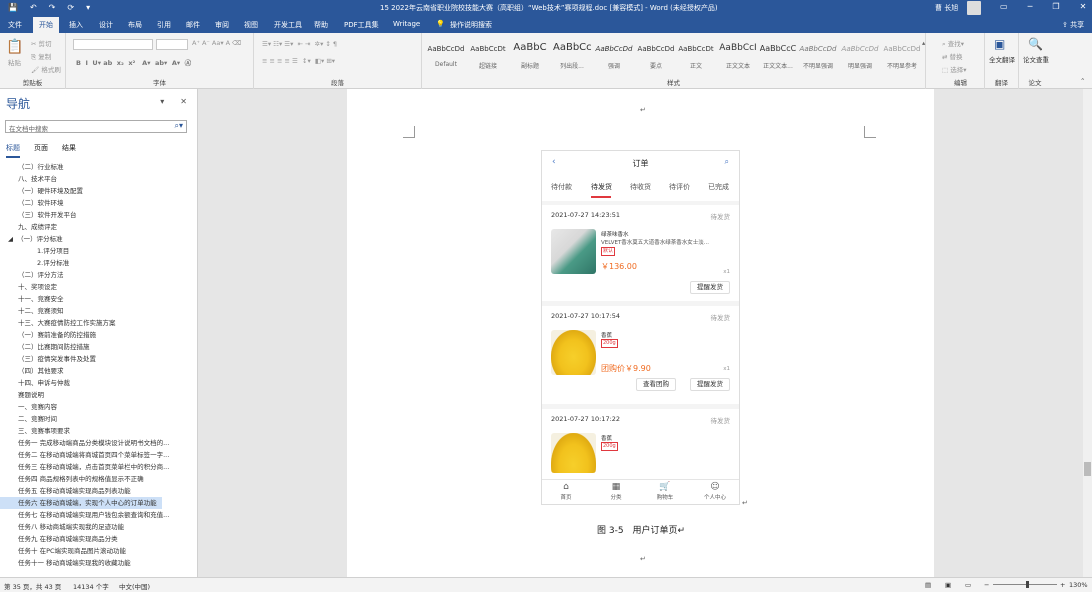 This screenshot has height=592, width=1092. What do you see at coordinates (1062, 585) in the screenshot?
I see `zoom-in-icon: +` at bounding box center [1062, 585].